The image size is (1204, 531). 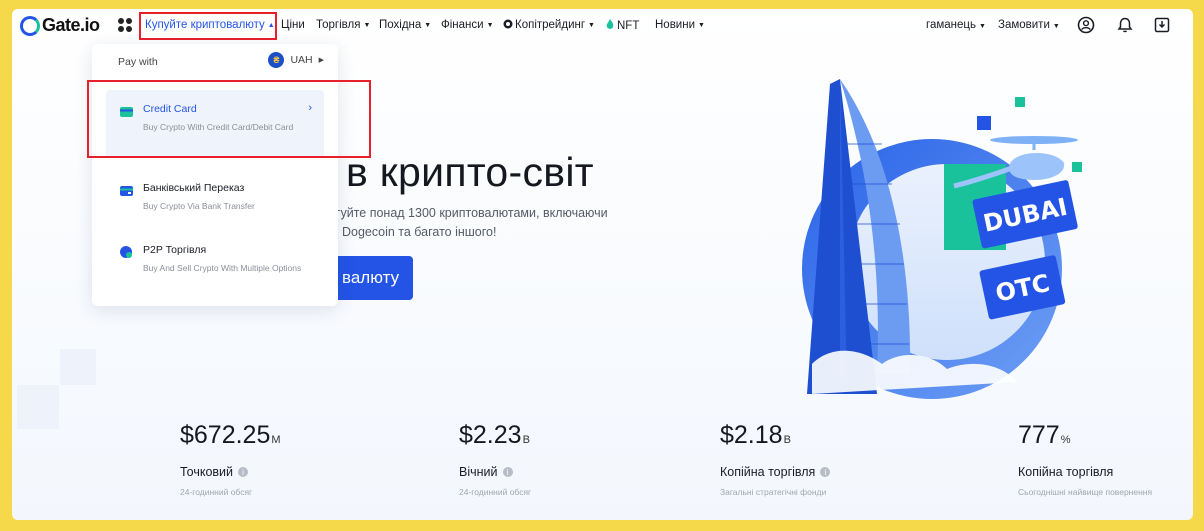 I want to click on stat-perpetual-label-text: Вічний, so click(x=478, y=472).